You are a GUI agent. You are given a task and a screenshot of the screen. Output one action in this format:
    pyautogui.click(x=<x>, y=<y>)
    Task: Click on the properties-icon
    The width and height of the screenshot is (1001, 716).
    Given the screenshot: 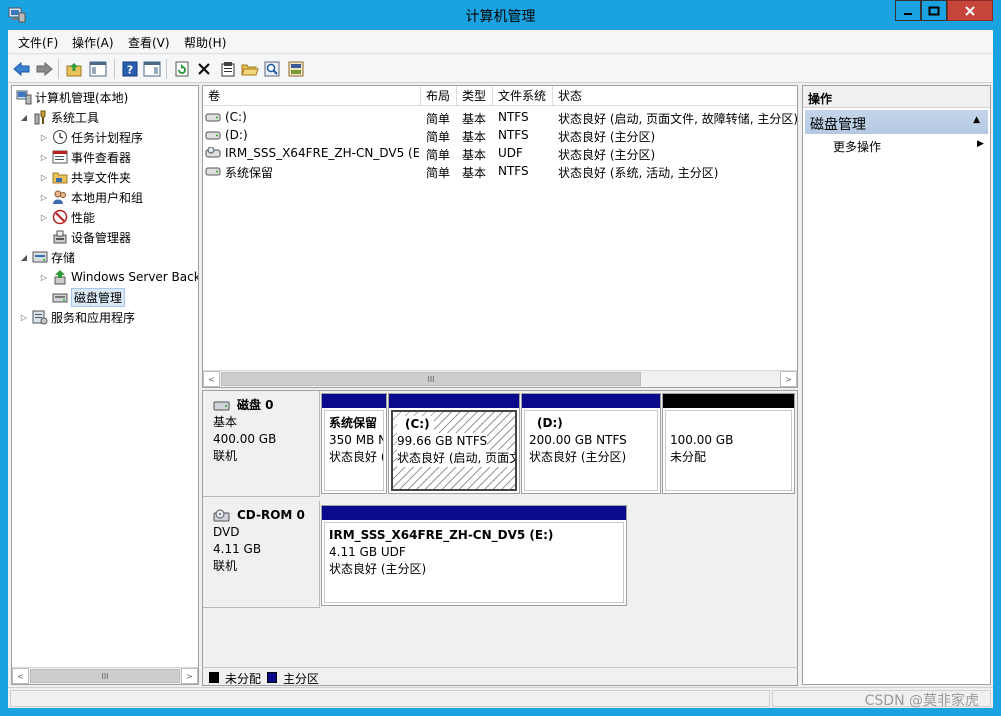 What is the action you would take?
    pyautogui.click(x=228, y=69)
    